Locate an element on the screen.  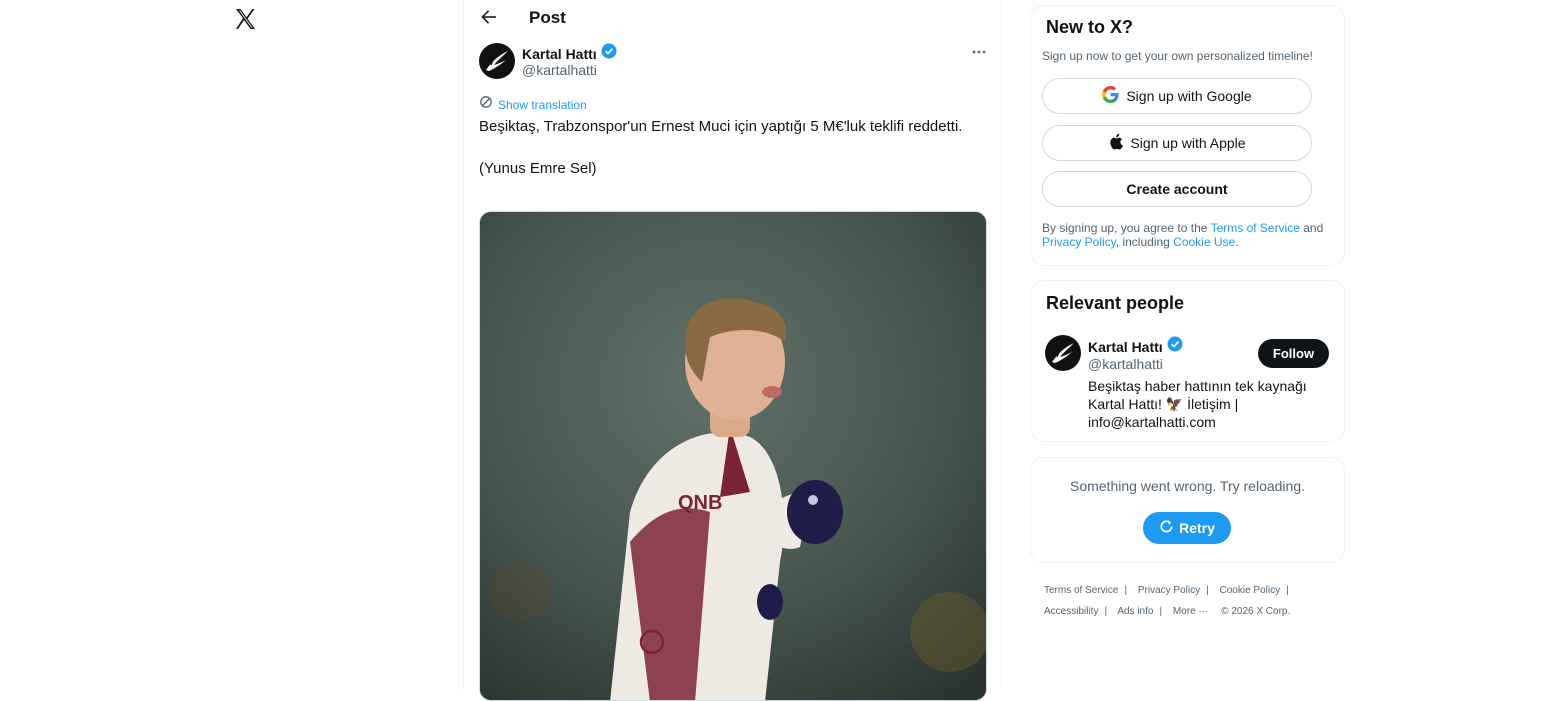
retry-button: Retry is located at coordinates (1187, 528).